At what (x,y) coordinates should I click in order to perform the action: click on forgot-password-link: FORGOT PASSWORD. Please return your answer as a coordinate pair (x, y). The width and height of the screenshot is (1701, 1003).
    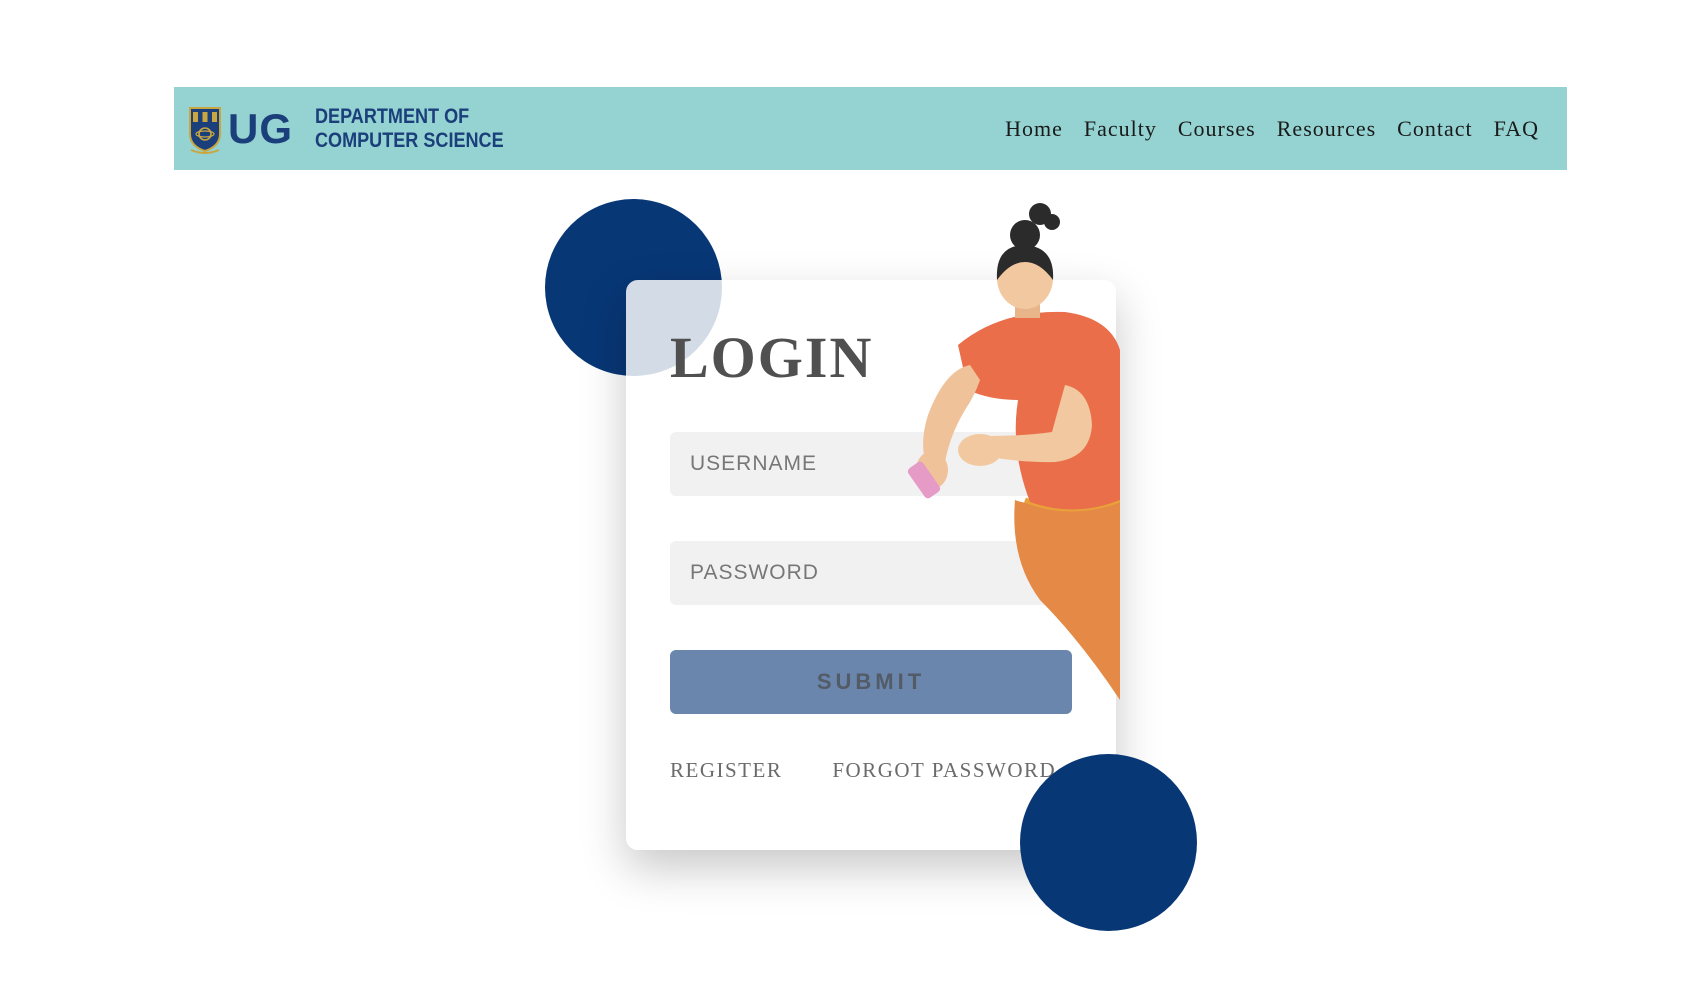
    Looking at the image, I should click on (944, 770).